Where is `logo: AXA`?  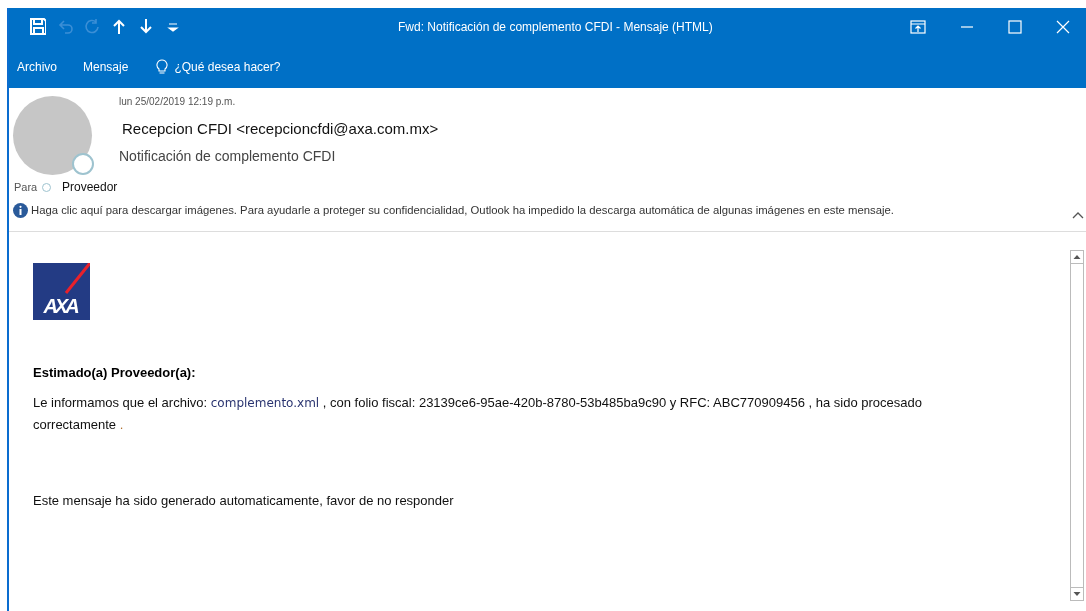 logo: AXA is located at coordinates (61, 291).